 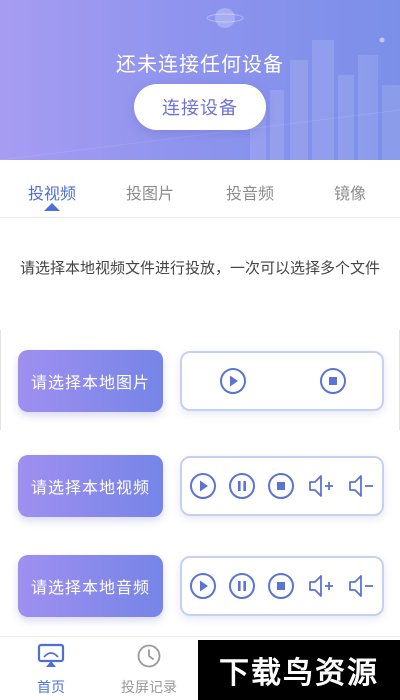 I want to click on video-controls-panel, so click(x=282, y=486).